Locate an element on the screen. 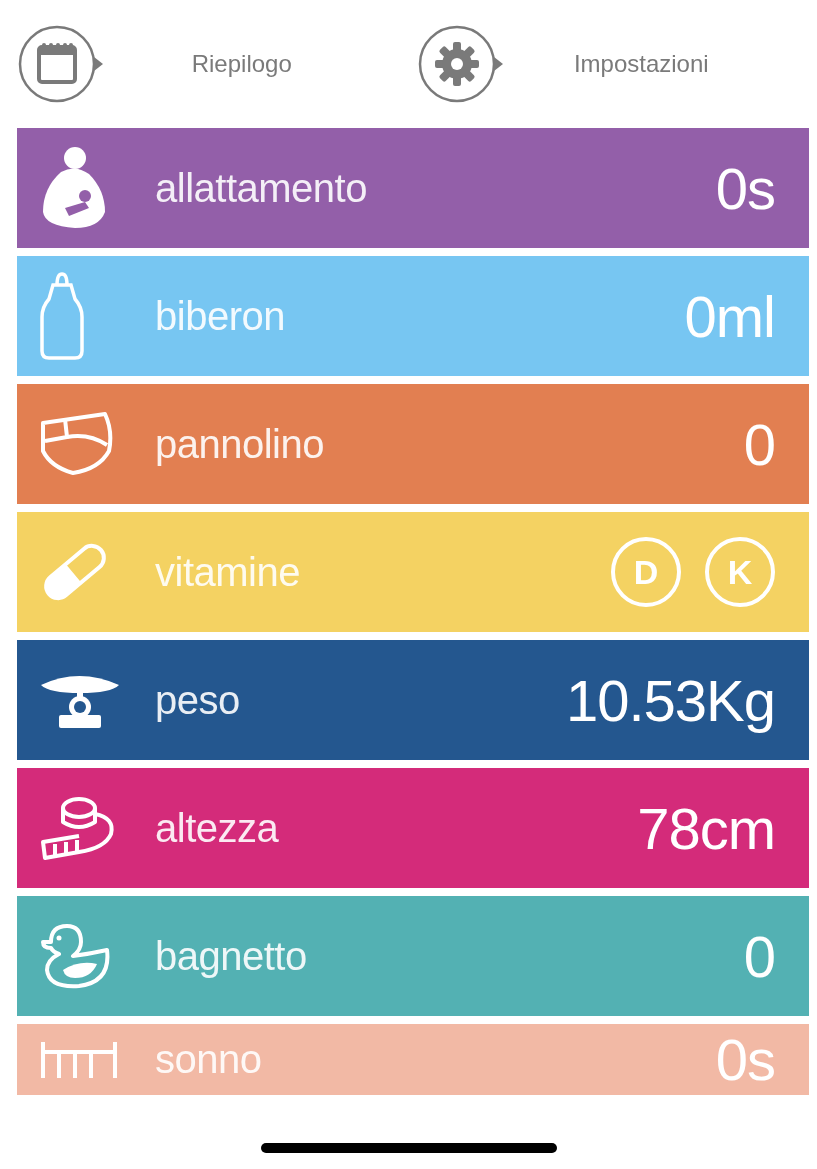 This screenshot has width=817, height=1169. vitamin-badge: K is located at coordinates (740, 572).